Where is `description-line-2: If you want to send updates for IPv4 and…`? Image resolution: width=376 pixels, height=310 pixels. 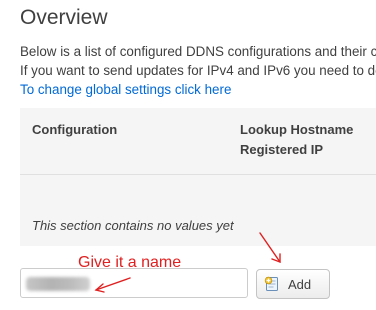
description-line-2: If you want to send updates for IPv4 and… is located at coordinates (198, 70).